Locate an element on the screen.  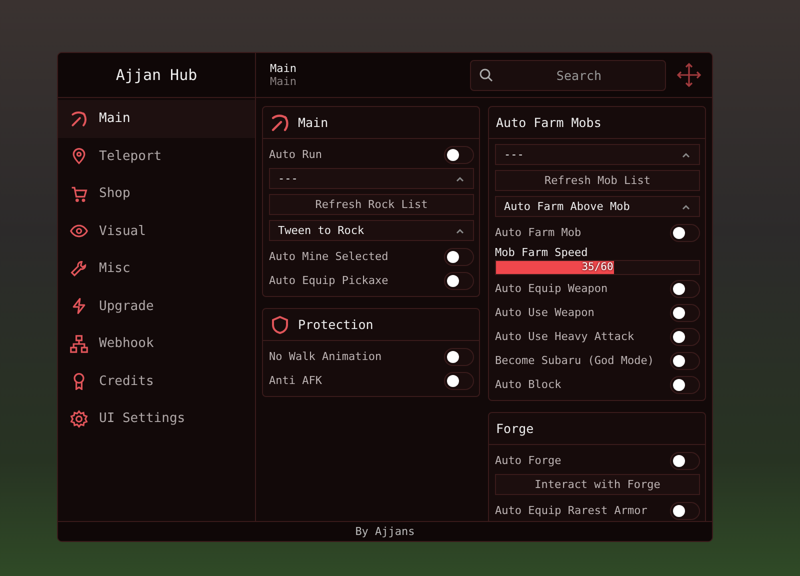
toggle-label: Auto Forge is located at coordinates (528, 460).